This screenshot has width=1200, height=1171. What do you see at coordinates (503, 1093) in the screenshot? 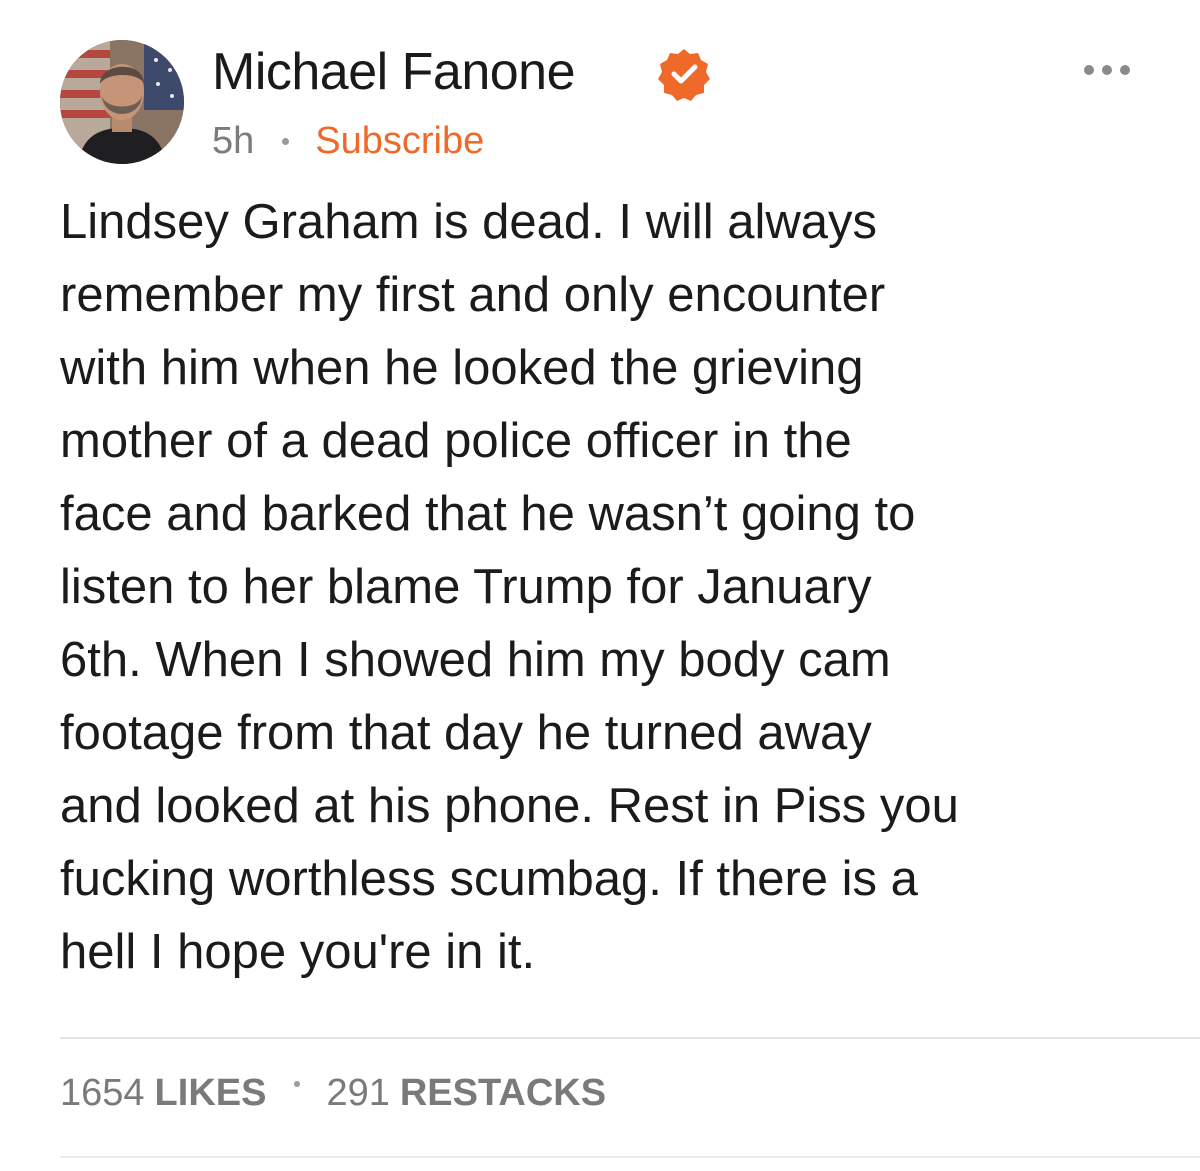
I see `restacks-label: RESTACKS` at bounding box center [503, 1093].